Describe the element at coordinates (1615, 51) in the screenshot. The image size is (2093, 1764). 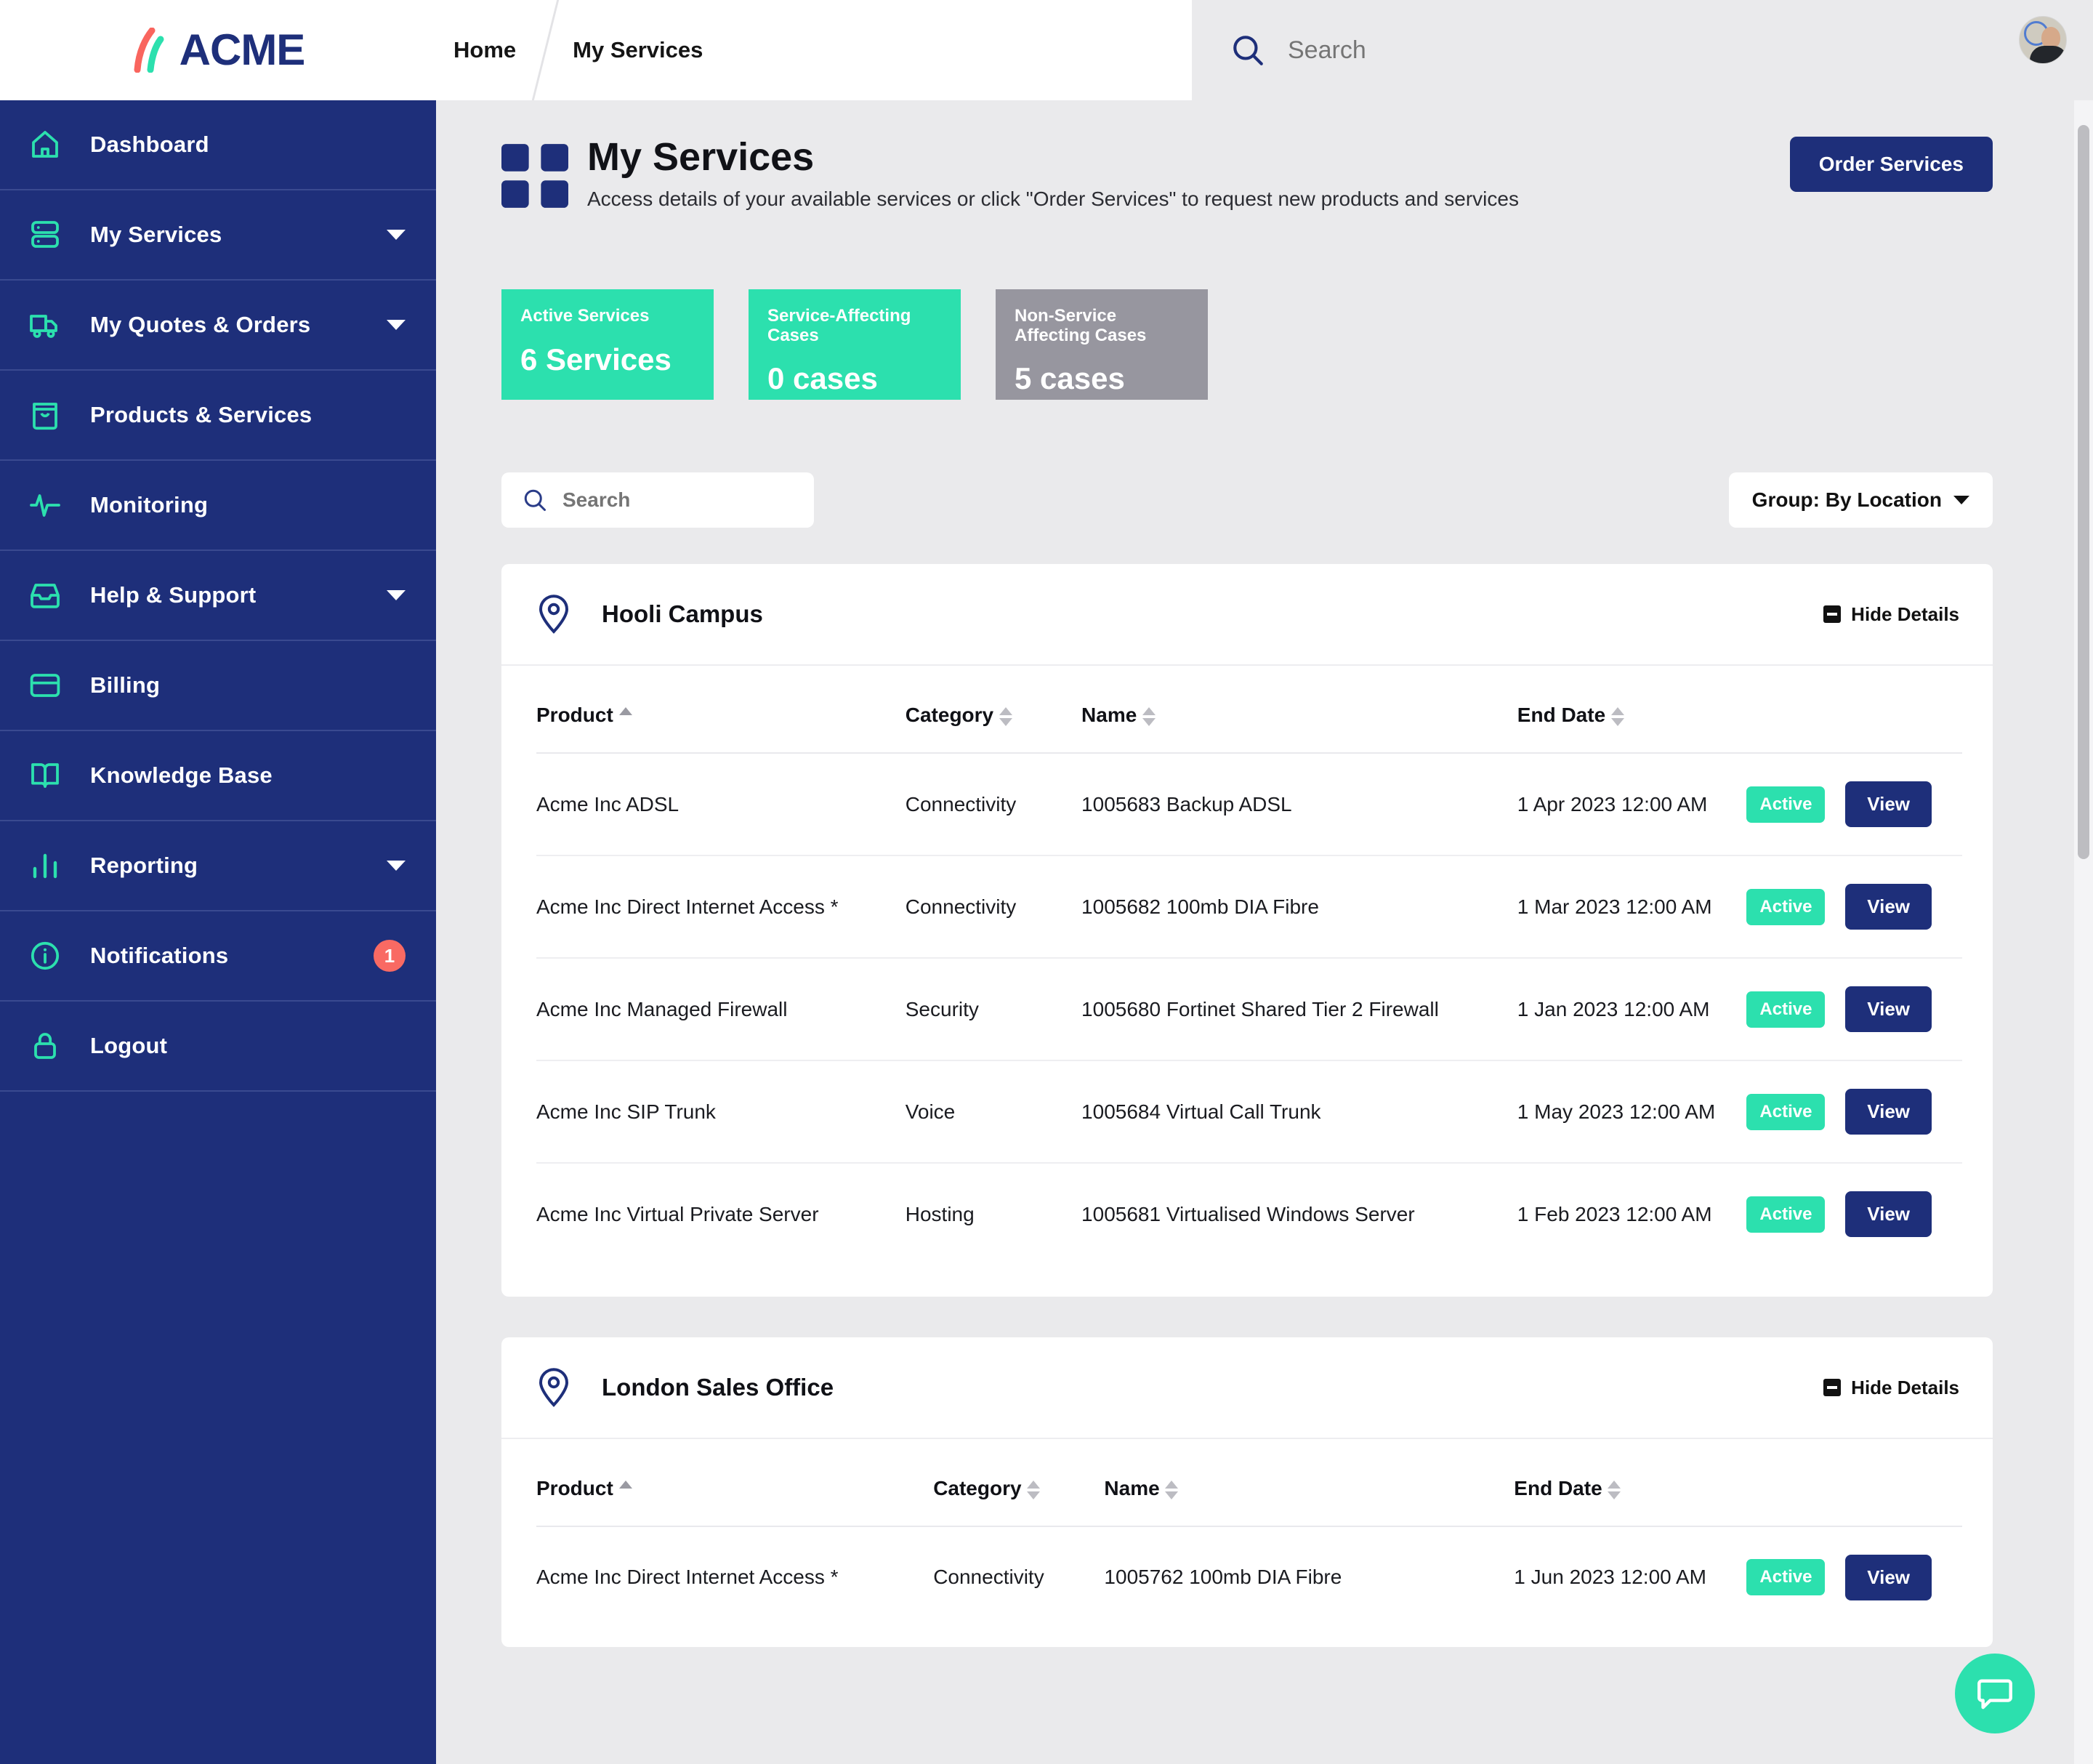
I see `global-search-input` at that location.